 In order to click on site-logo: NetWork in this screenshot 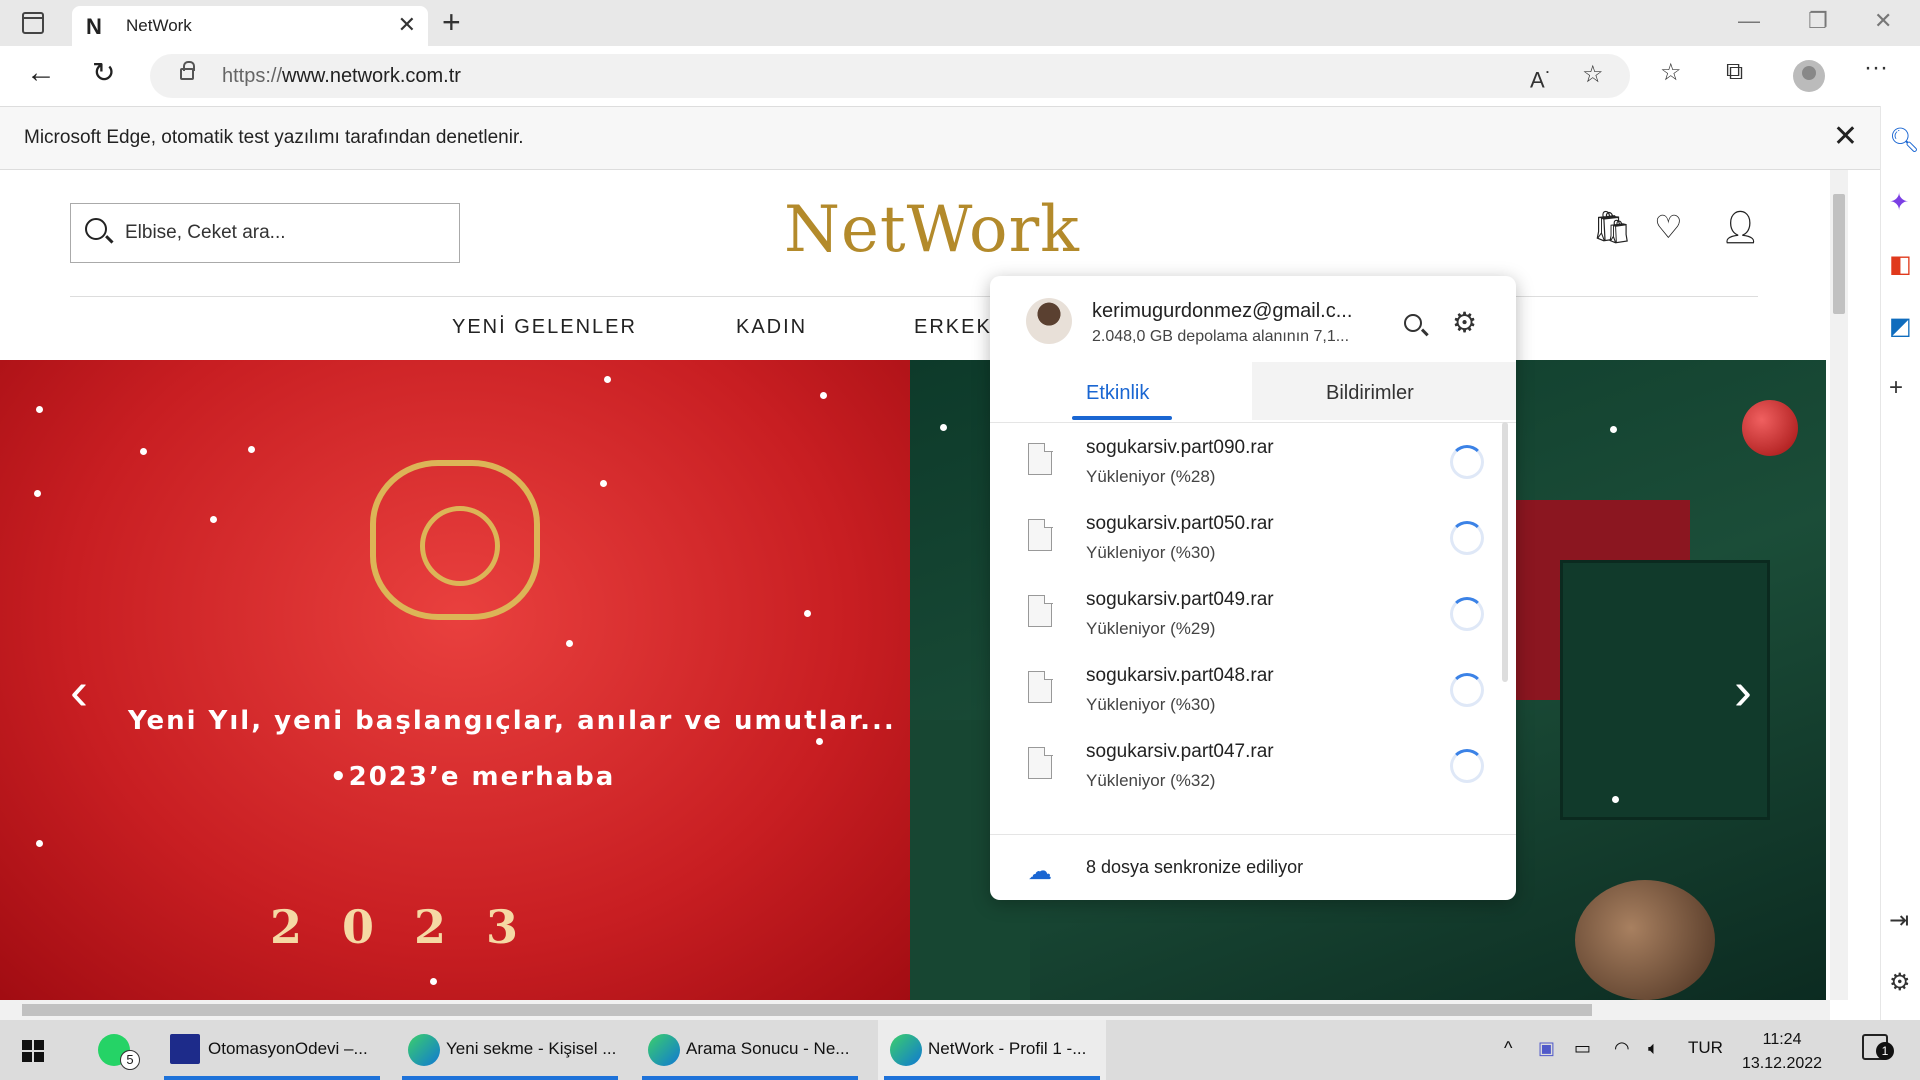, I will do `click(932, 230)`.